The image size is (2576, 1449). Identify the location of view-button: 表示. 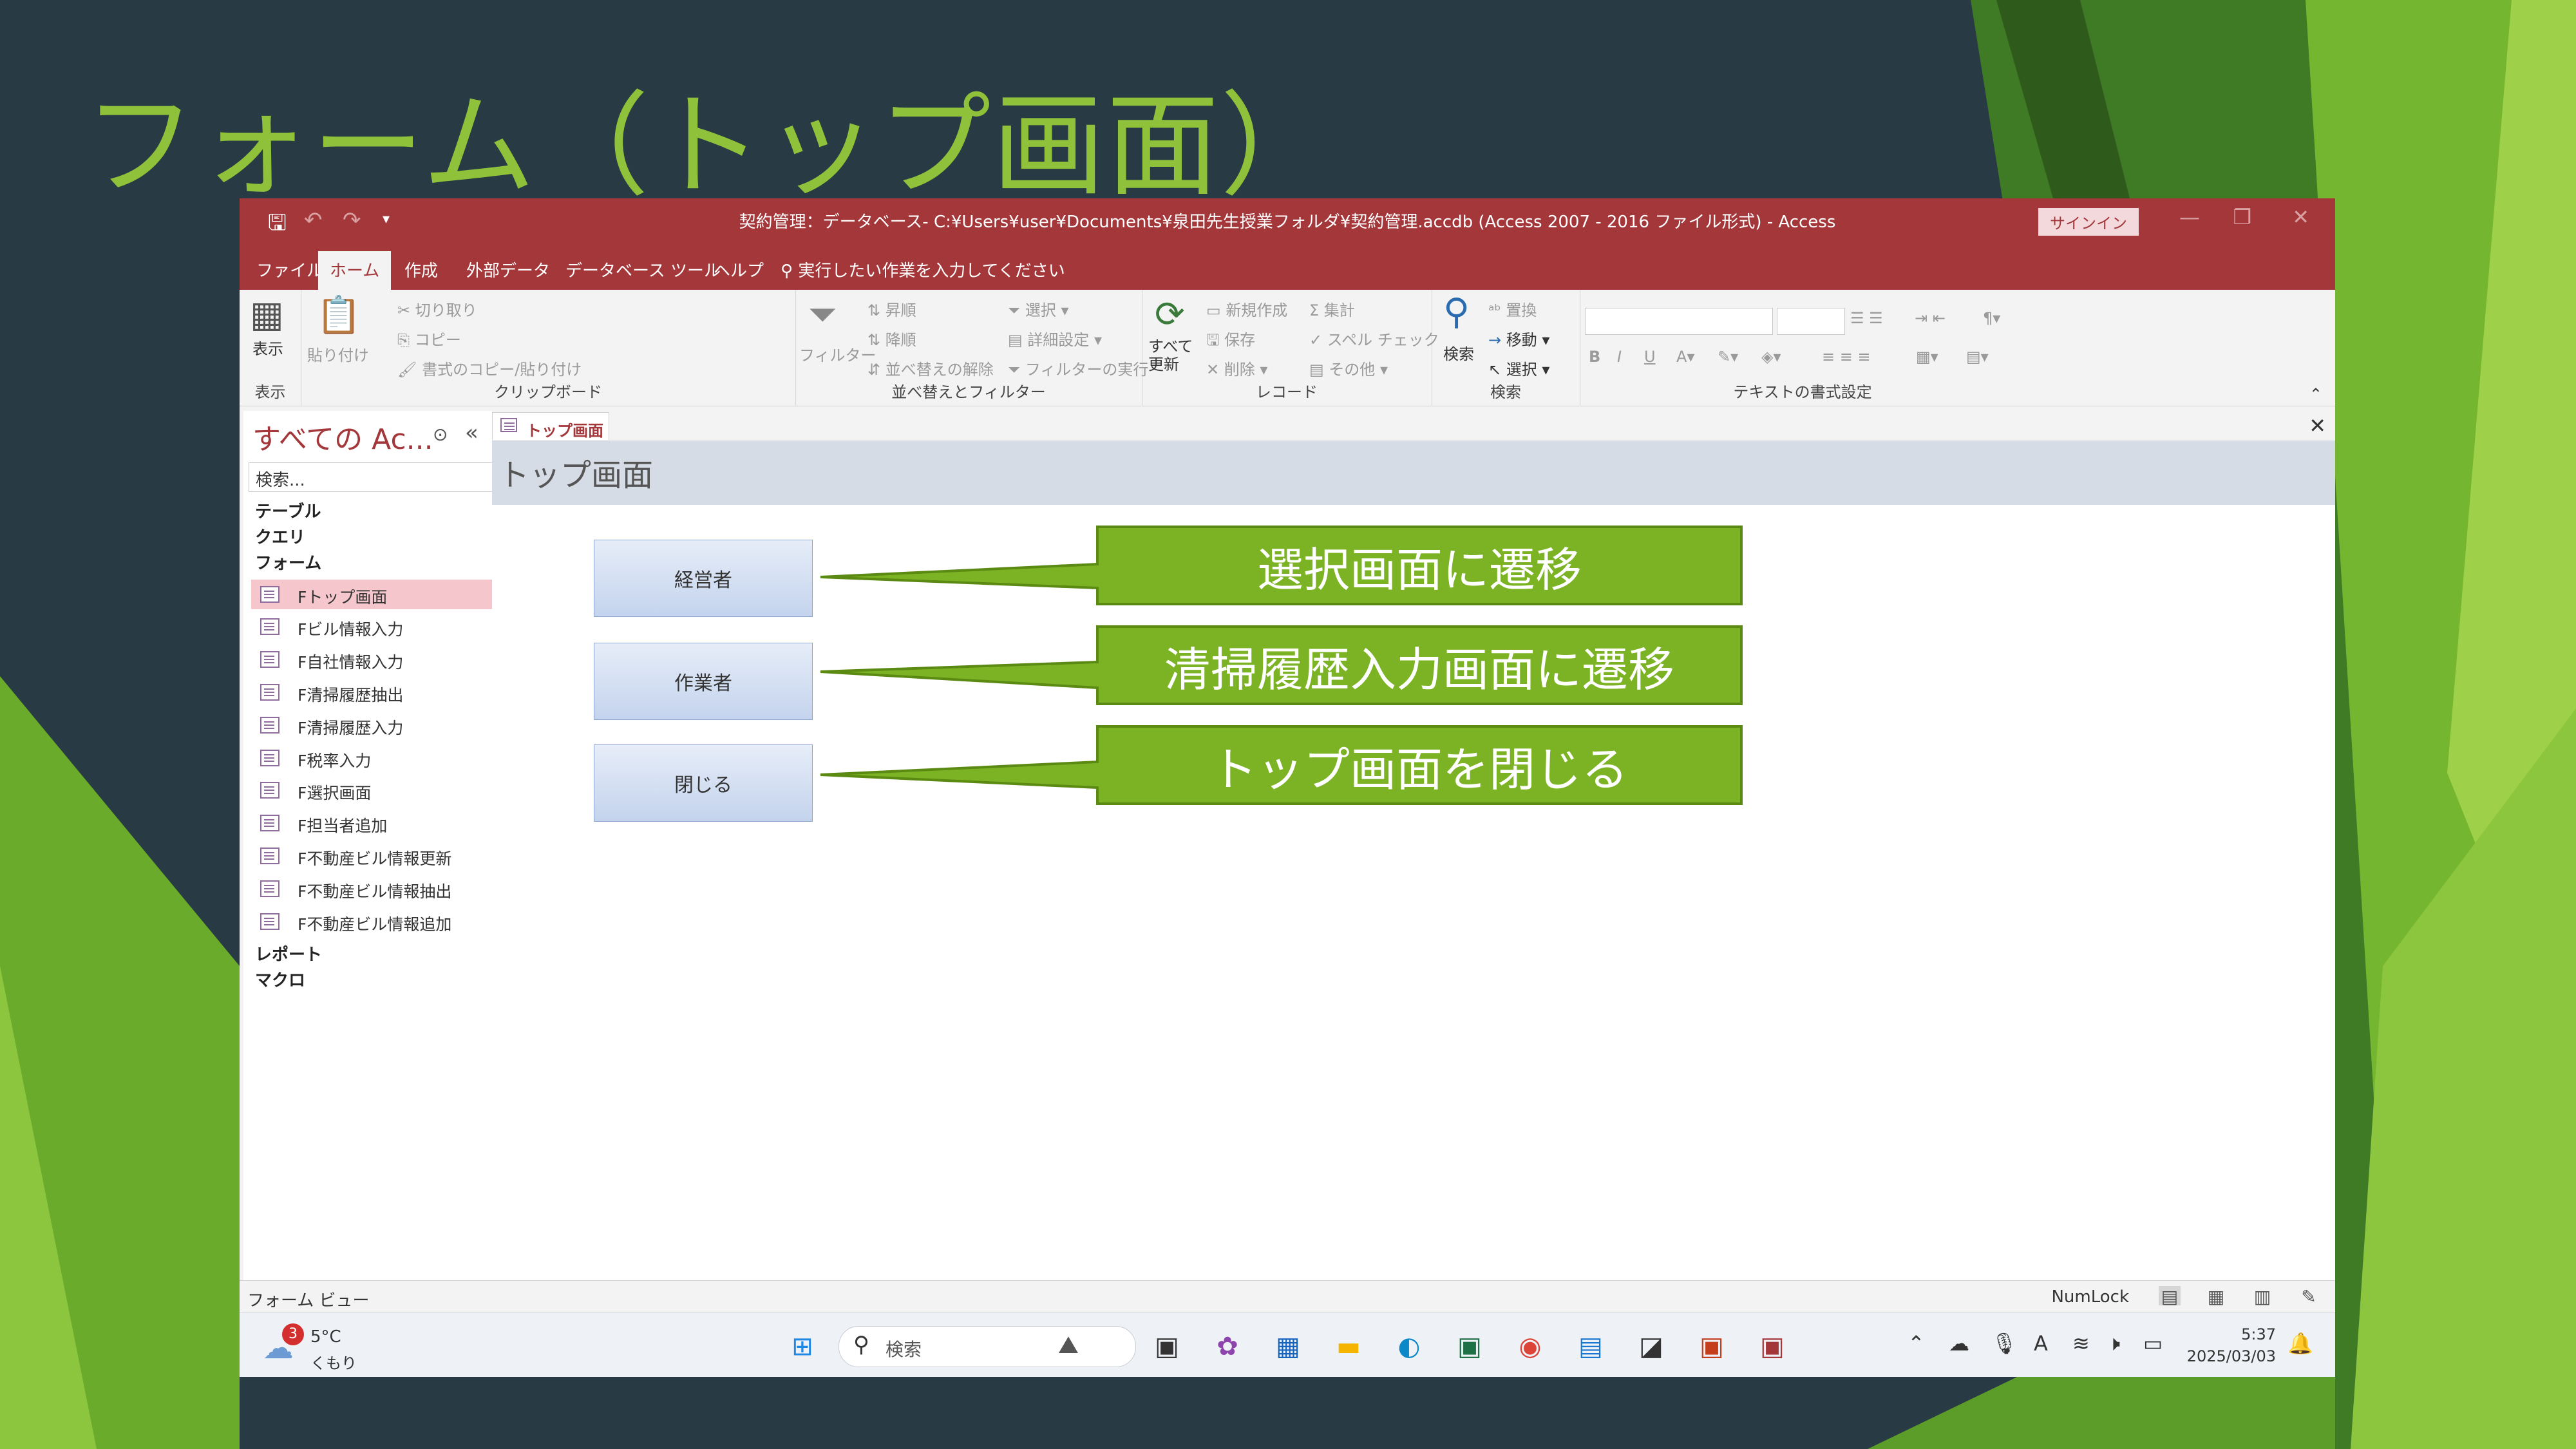
(267, 348).